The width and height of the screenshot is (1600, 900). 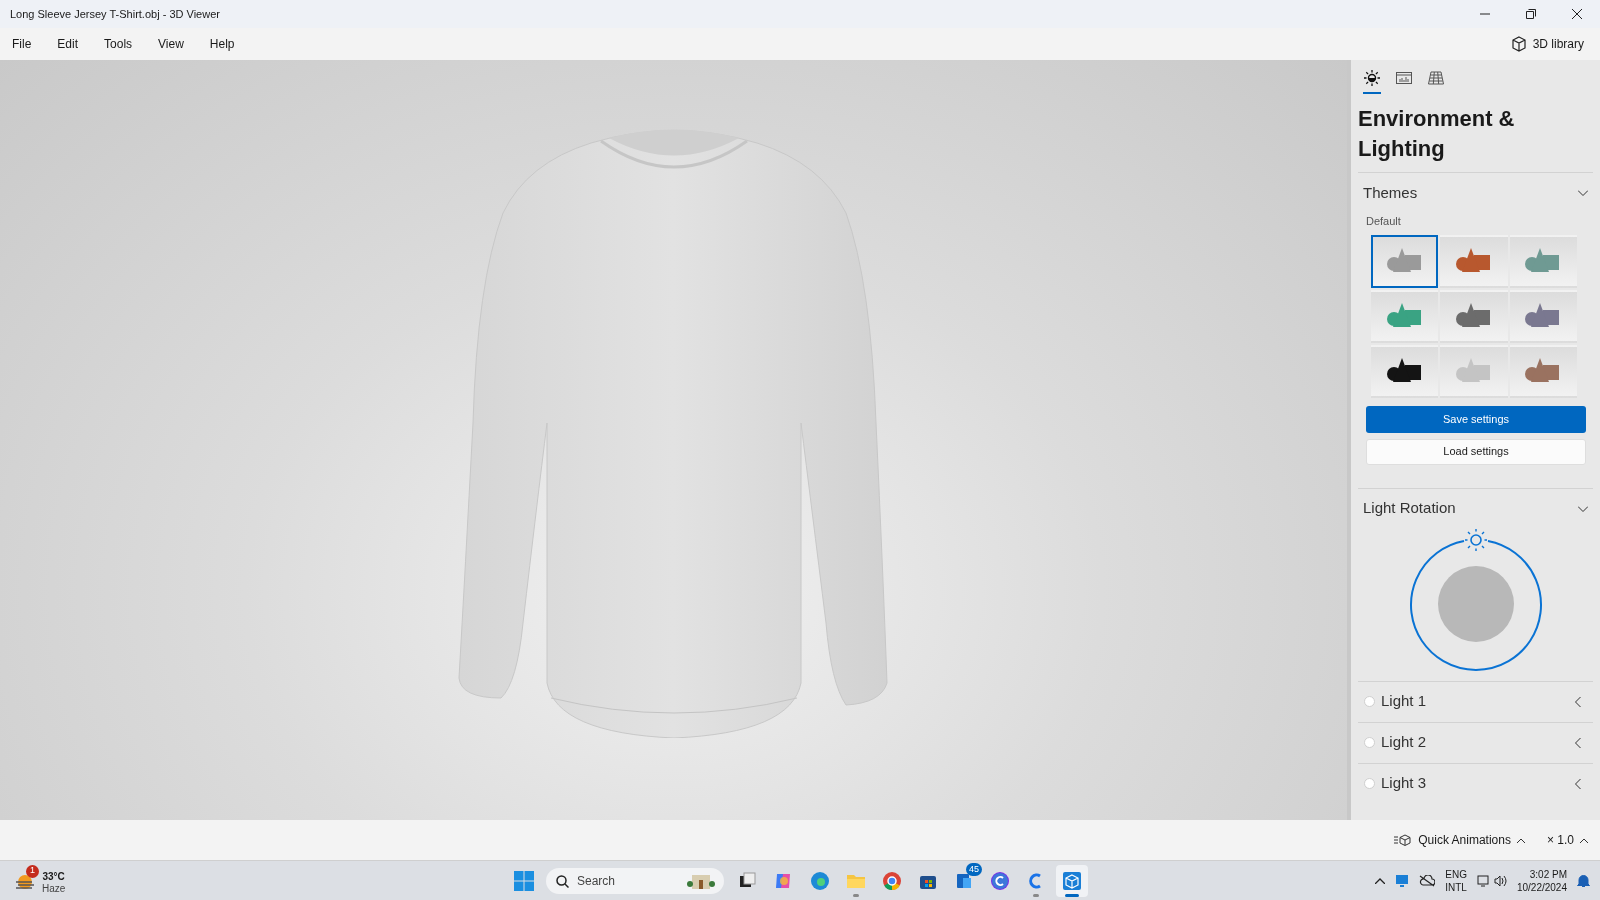 What do you see at coordinates (22, 44) in the screenshot?
I see `menu-item: File` at bounding box center [22, 44].